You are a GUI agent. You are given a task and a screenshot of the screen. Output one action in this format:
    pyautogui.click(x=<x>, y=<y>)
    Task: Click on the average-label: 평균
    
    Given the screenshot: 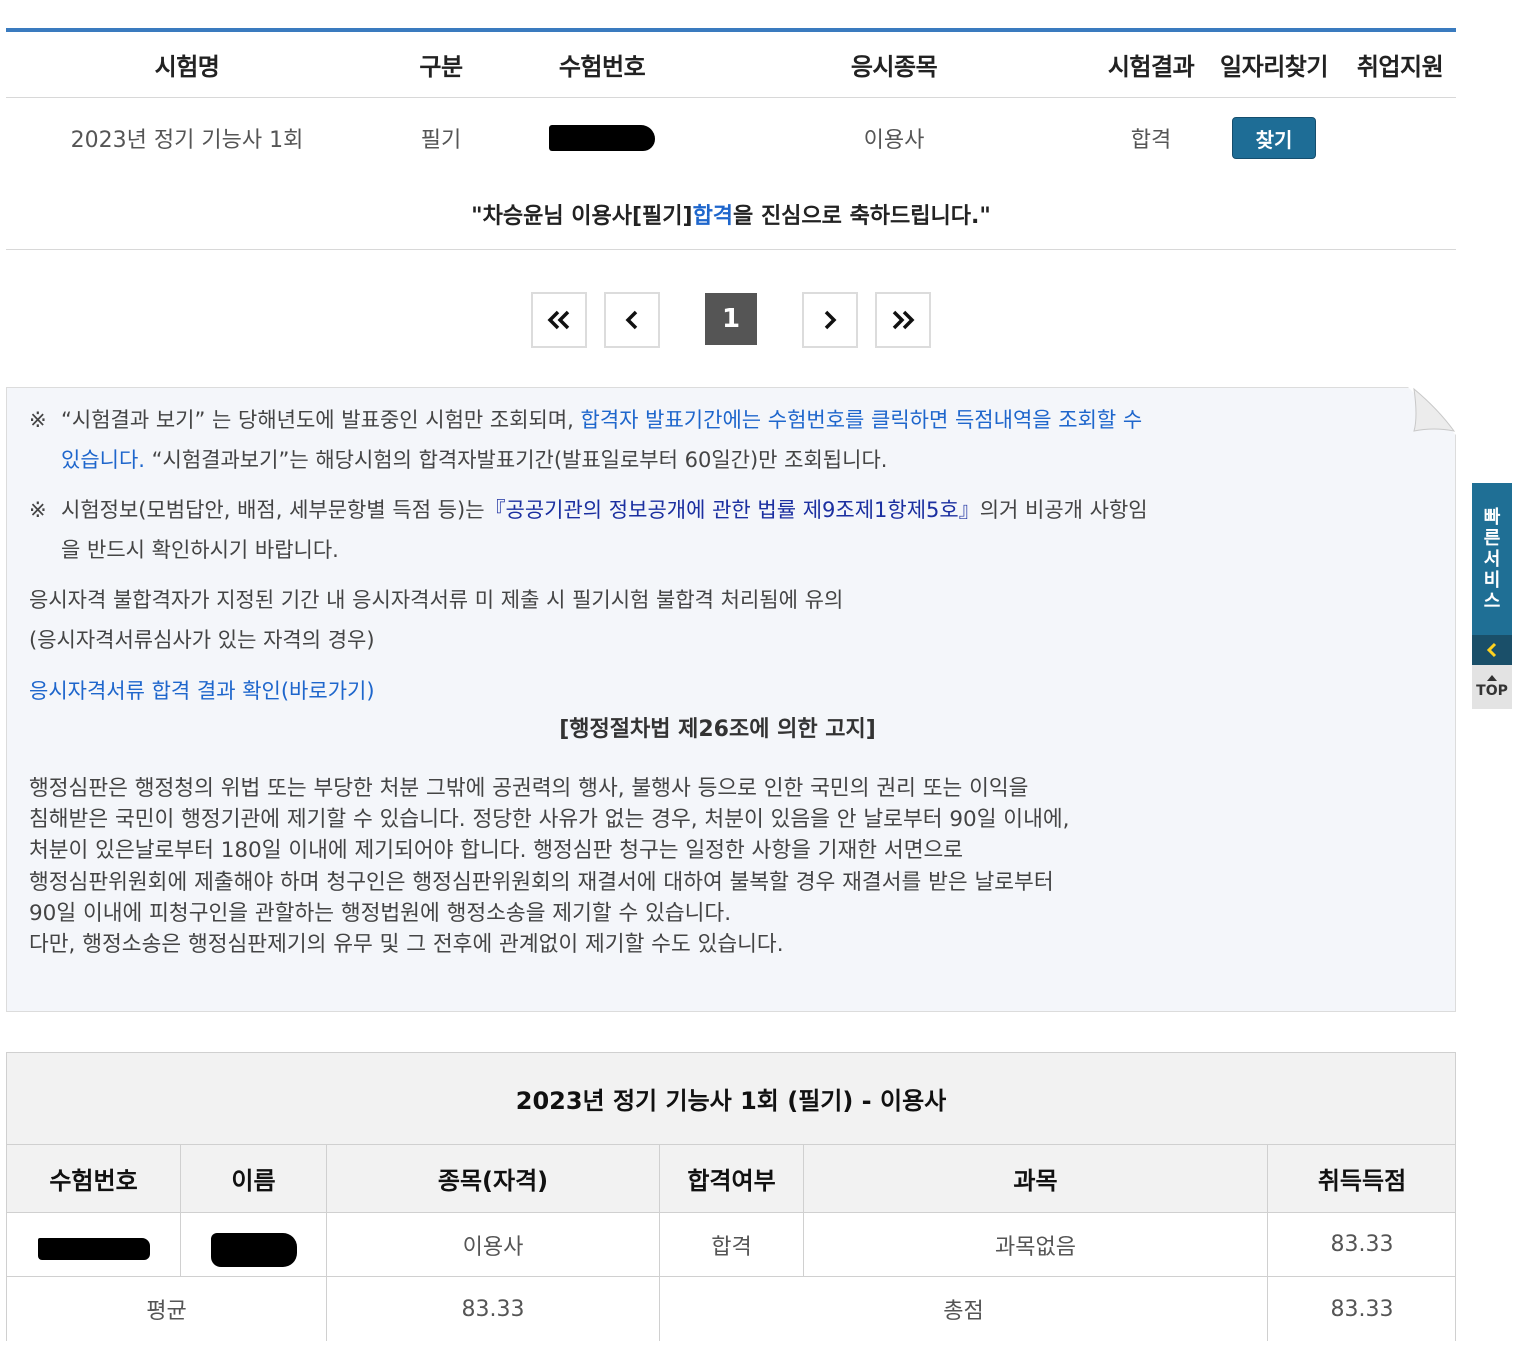 What is the action you would take?
    pyautogui.click(x=167, y=1309)
    